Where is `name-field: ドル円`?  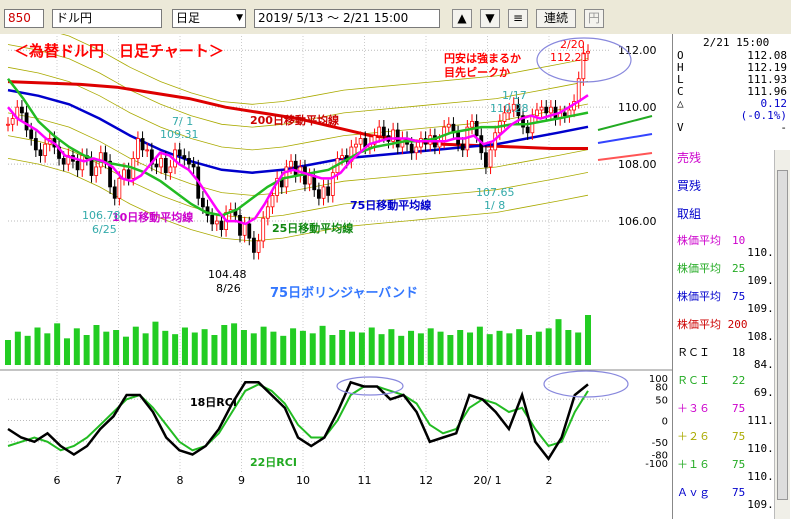
name-field: ドル円 is located at coordinates (107, 18).